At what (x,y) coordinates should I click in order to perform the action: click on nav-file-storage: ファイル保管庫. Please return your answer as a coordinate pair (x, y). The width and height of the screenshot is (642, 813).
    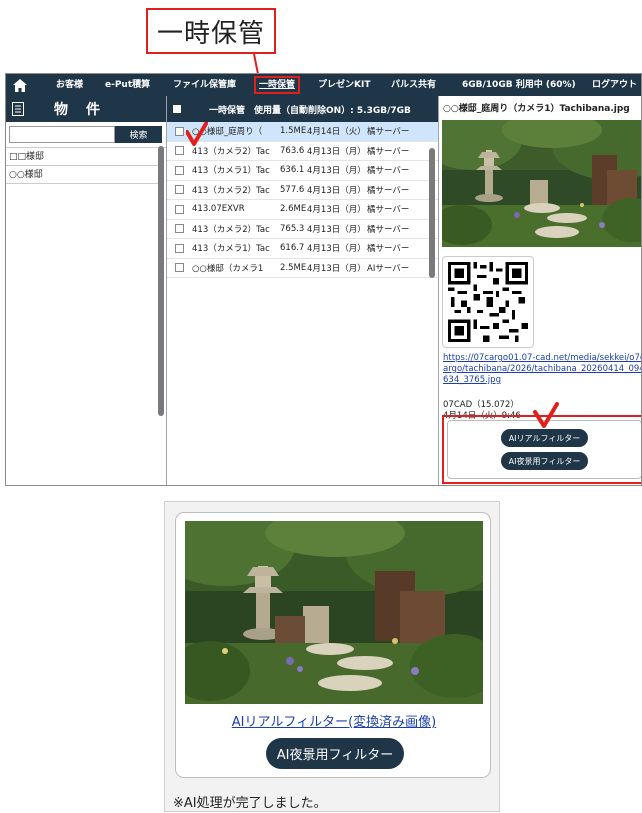
    Looking at the image, I should click on (204, 85).